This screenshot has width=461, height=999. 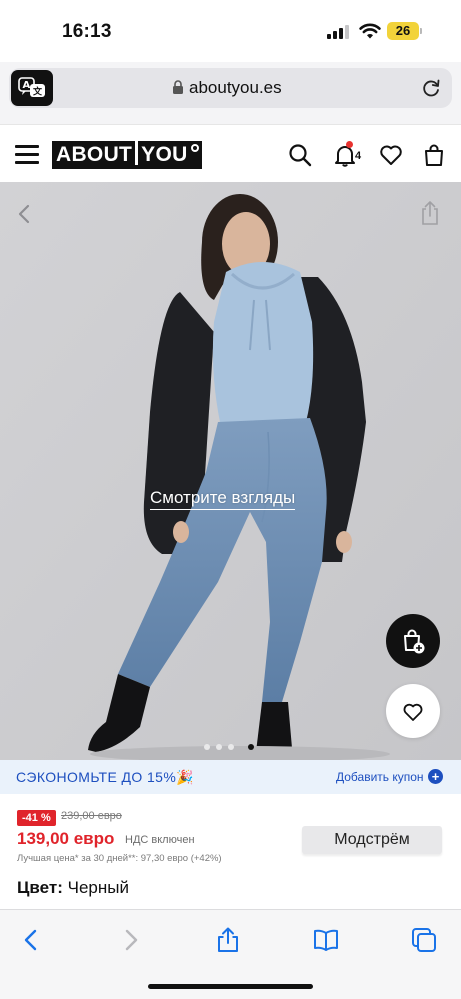 I want to click on status-time: 16:13, so click(x=87, y=31).